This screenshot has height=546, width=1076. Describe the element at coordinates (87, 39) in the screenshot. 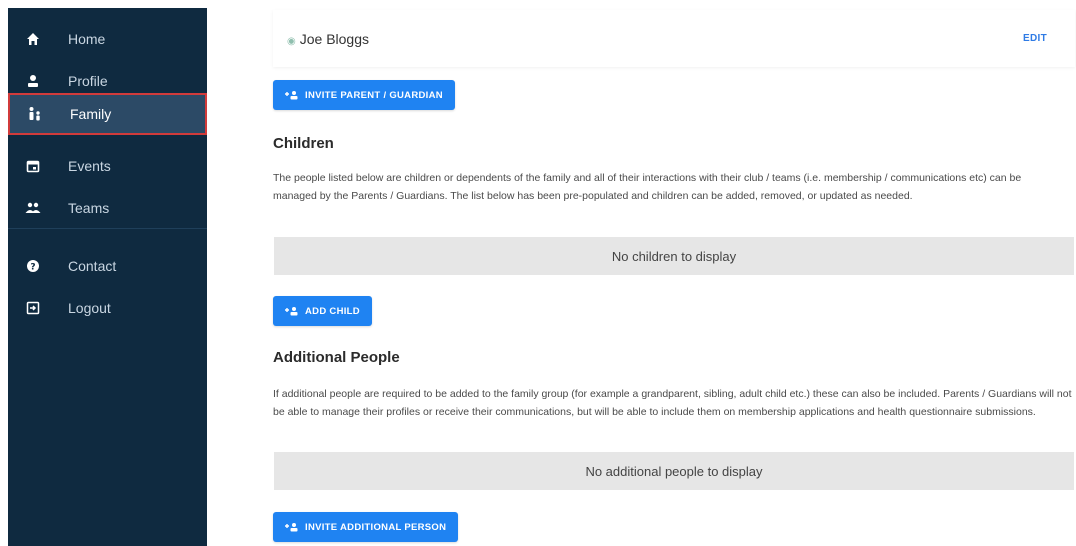

I see `sidebar-item-label: Home` at that location.